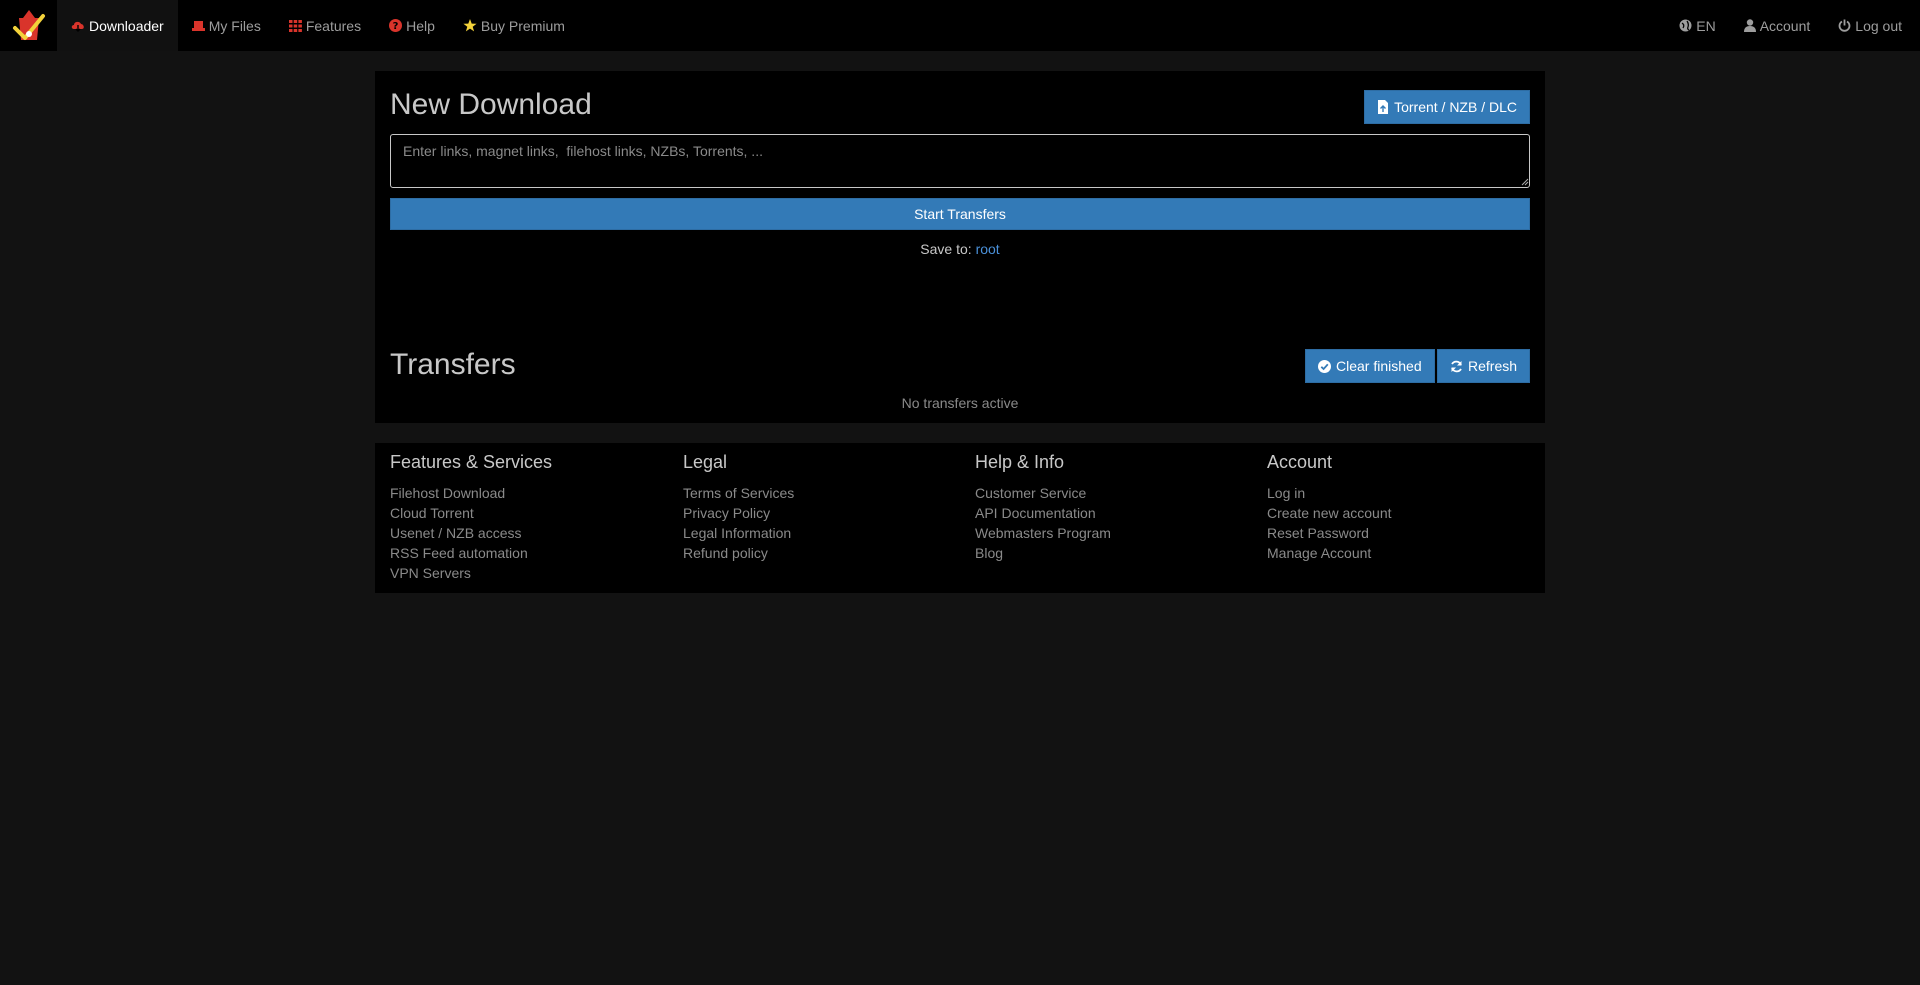 The height and width of the screenshot is (985, 1920). I want to click on links-input, so click(960, 161).